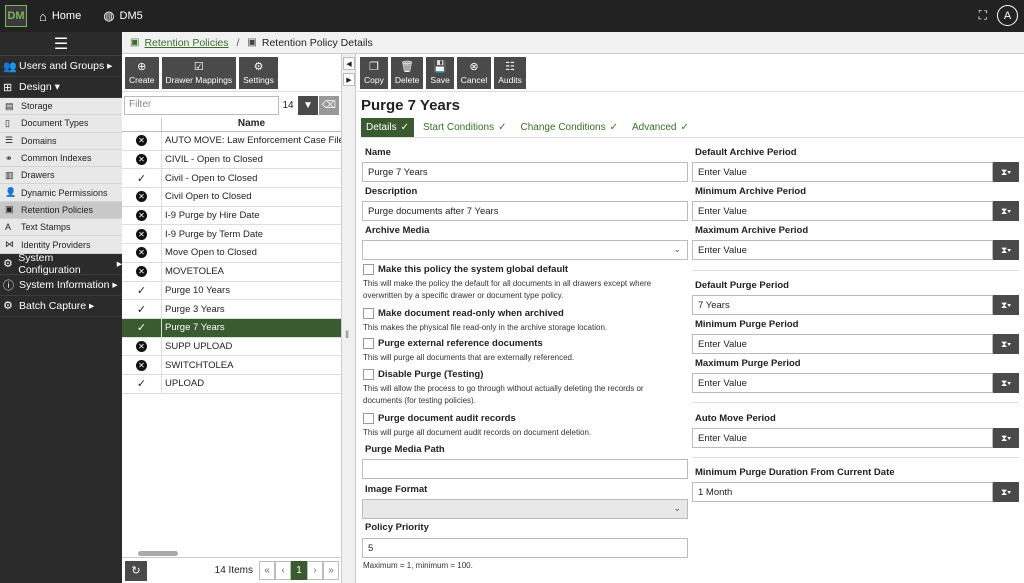 The width and height of the screenshot is (1024, 583). What do you see at coordinates (61, 107) in the screenshot?
I see `sidebar-item-storage: ▤ Storage` at bounding box center [61, 107].